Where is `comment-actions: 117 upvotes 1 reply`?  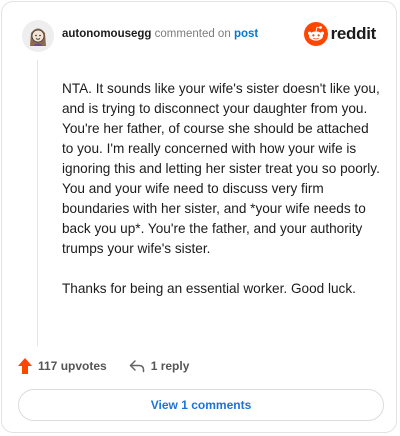
comment-actions: 117 upvotes 1 reply is located at coordinates (103, 366).